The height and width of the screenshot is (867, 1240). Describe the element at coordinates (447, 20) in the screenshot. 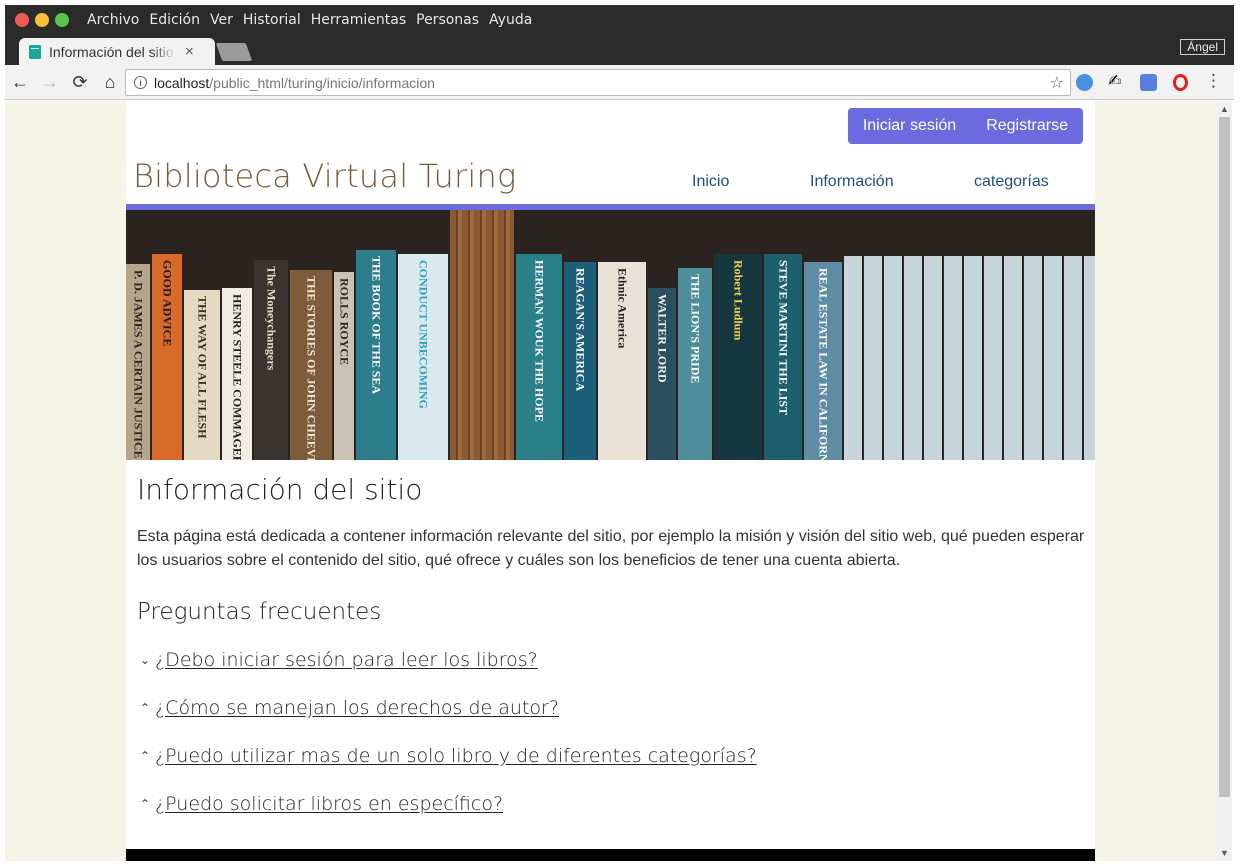

I see `menu-personas: Personas` at that location.